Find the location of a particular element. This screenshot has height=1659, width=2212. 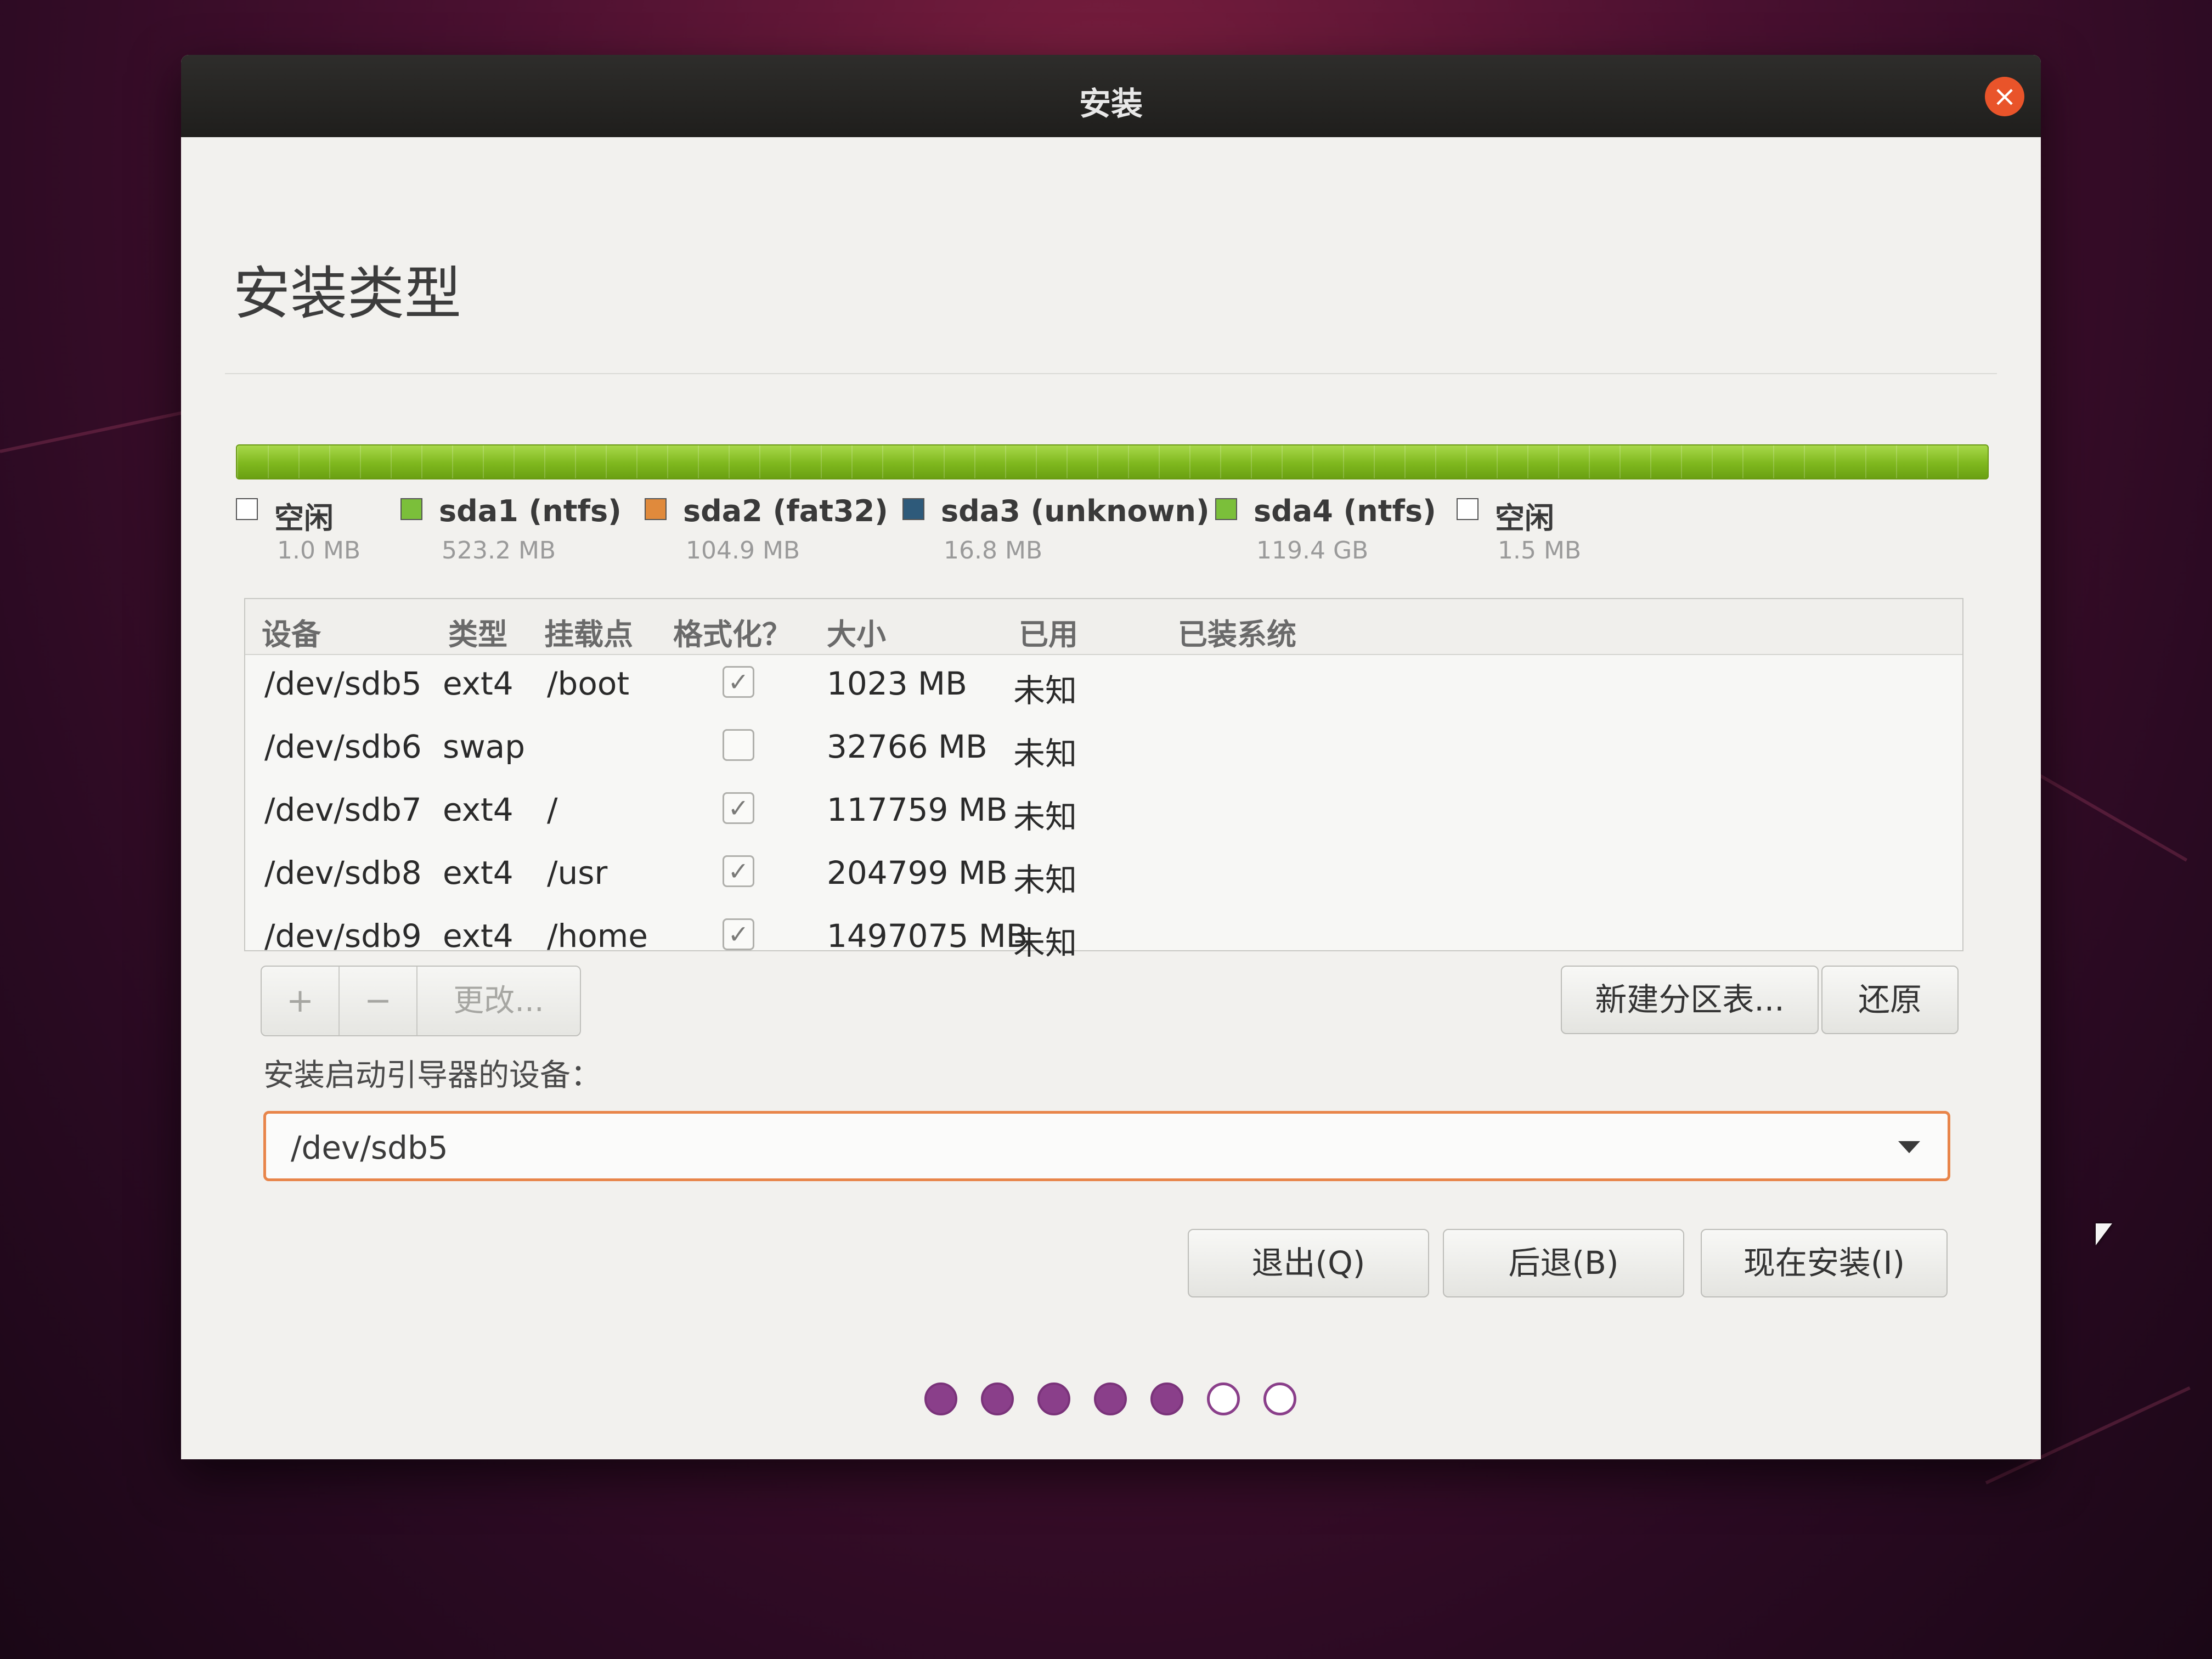

bootloader-device-value: /dev/sdb5 is located at coordinates (369, 1147).